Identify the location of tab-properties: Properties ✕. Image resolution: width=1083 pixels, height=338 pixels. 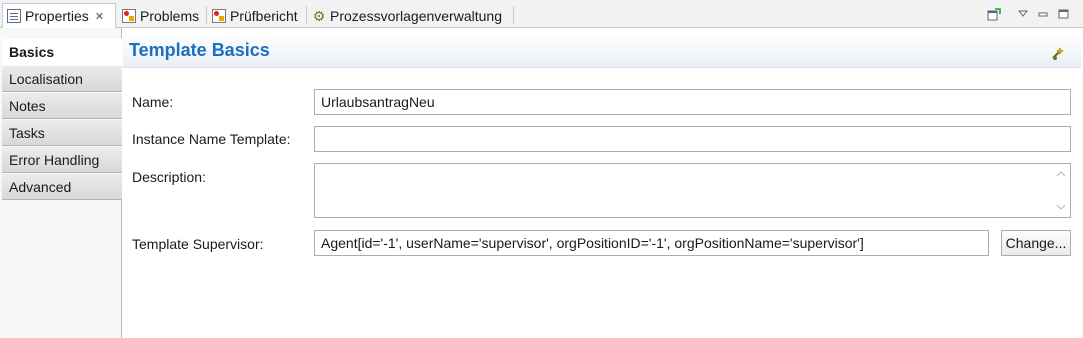
(59, 16).